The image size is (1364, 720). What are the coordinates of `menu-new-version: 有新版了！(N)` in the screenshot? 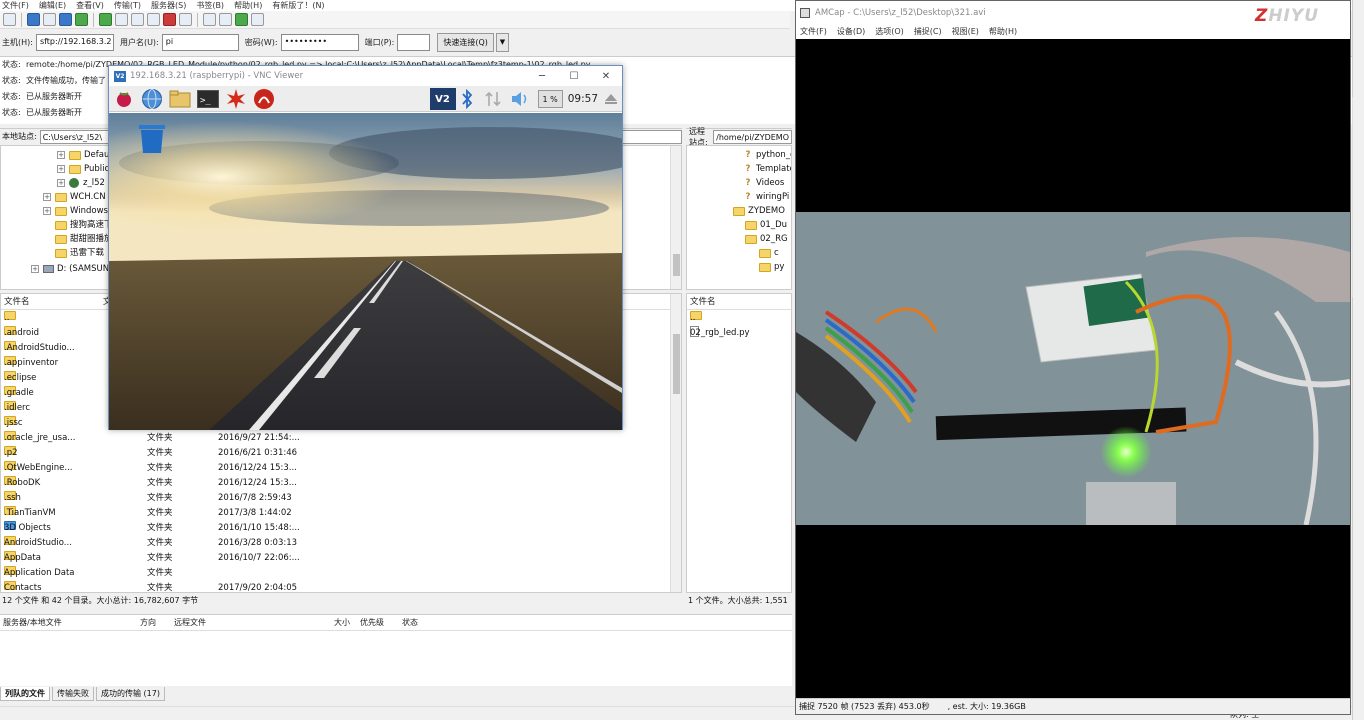 It's located at (298, 5).